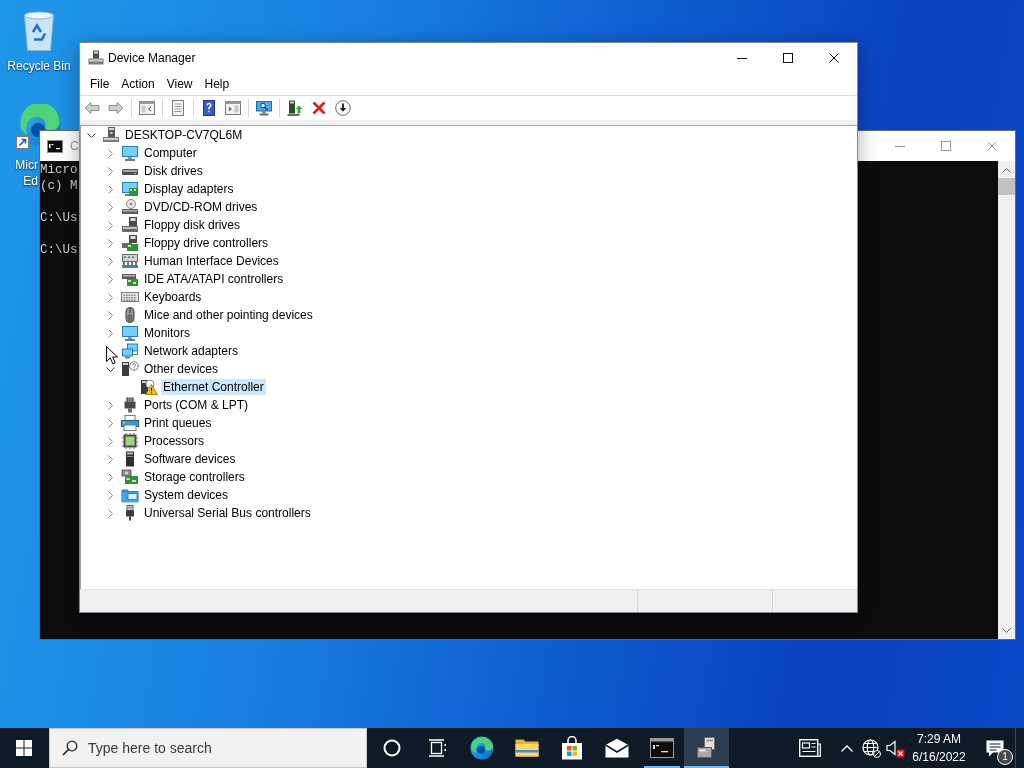 Image resolution: width=1024 pixels, height=768 pixels. I want to click on tree-item: Display adapters, so click(189, 189).